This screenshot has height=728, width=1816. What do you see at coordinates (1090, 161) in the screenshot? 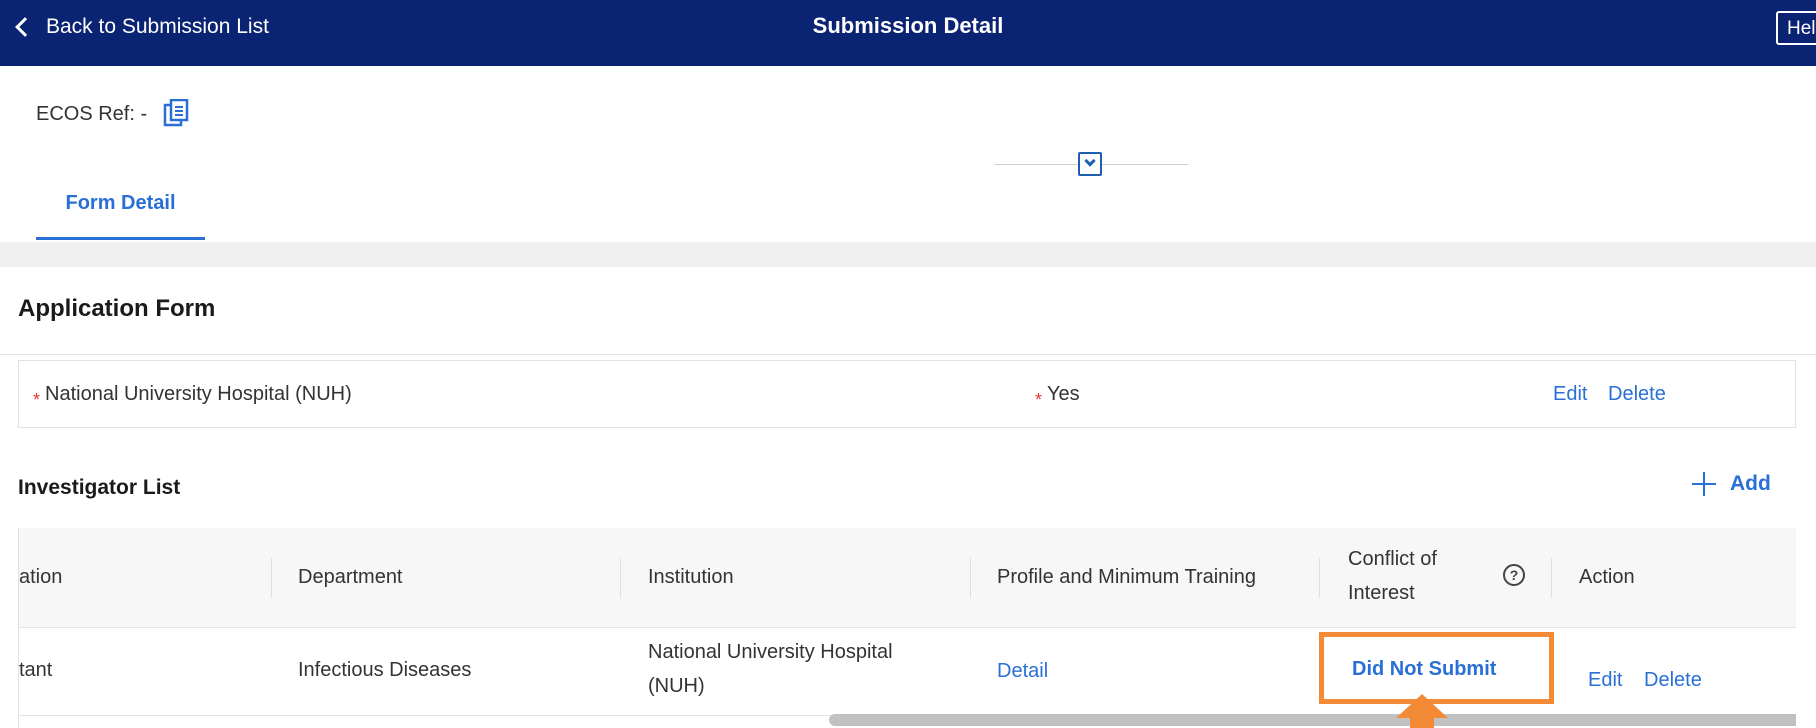
I see `chevron-down-icon` at bounding box center [1090, 161].